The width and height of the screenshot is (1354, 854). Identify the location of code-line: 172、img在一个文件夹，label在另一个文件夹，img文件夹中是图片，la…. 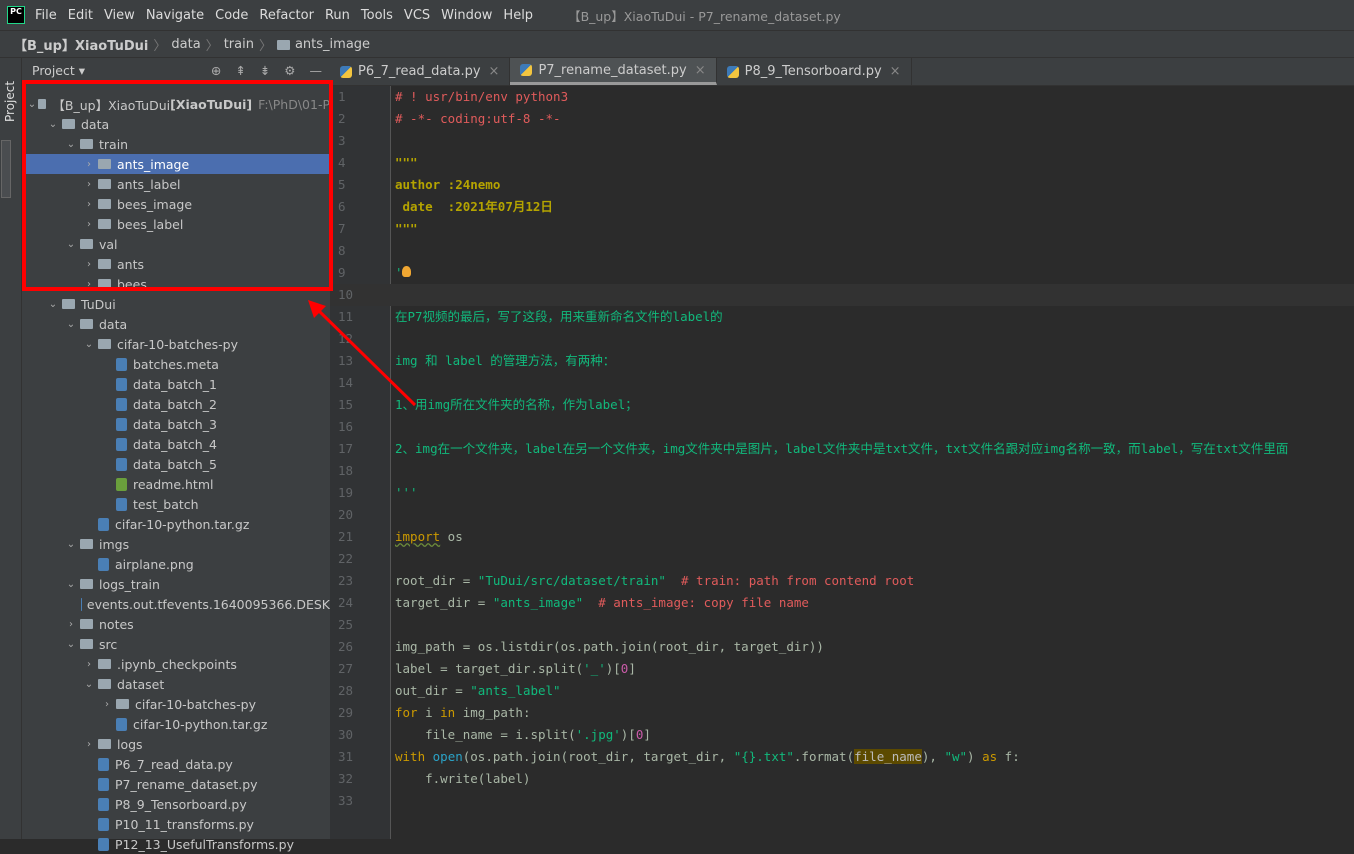
(842, 449).